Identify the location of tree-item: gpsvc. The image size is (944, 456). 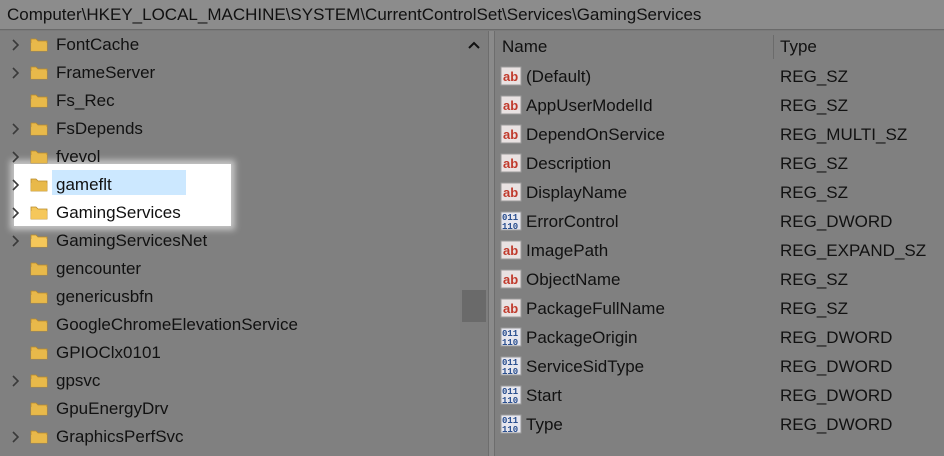
(230, 381).